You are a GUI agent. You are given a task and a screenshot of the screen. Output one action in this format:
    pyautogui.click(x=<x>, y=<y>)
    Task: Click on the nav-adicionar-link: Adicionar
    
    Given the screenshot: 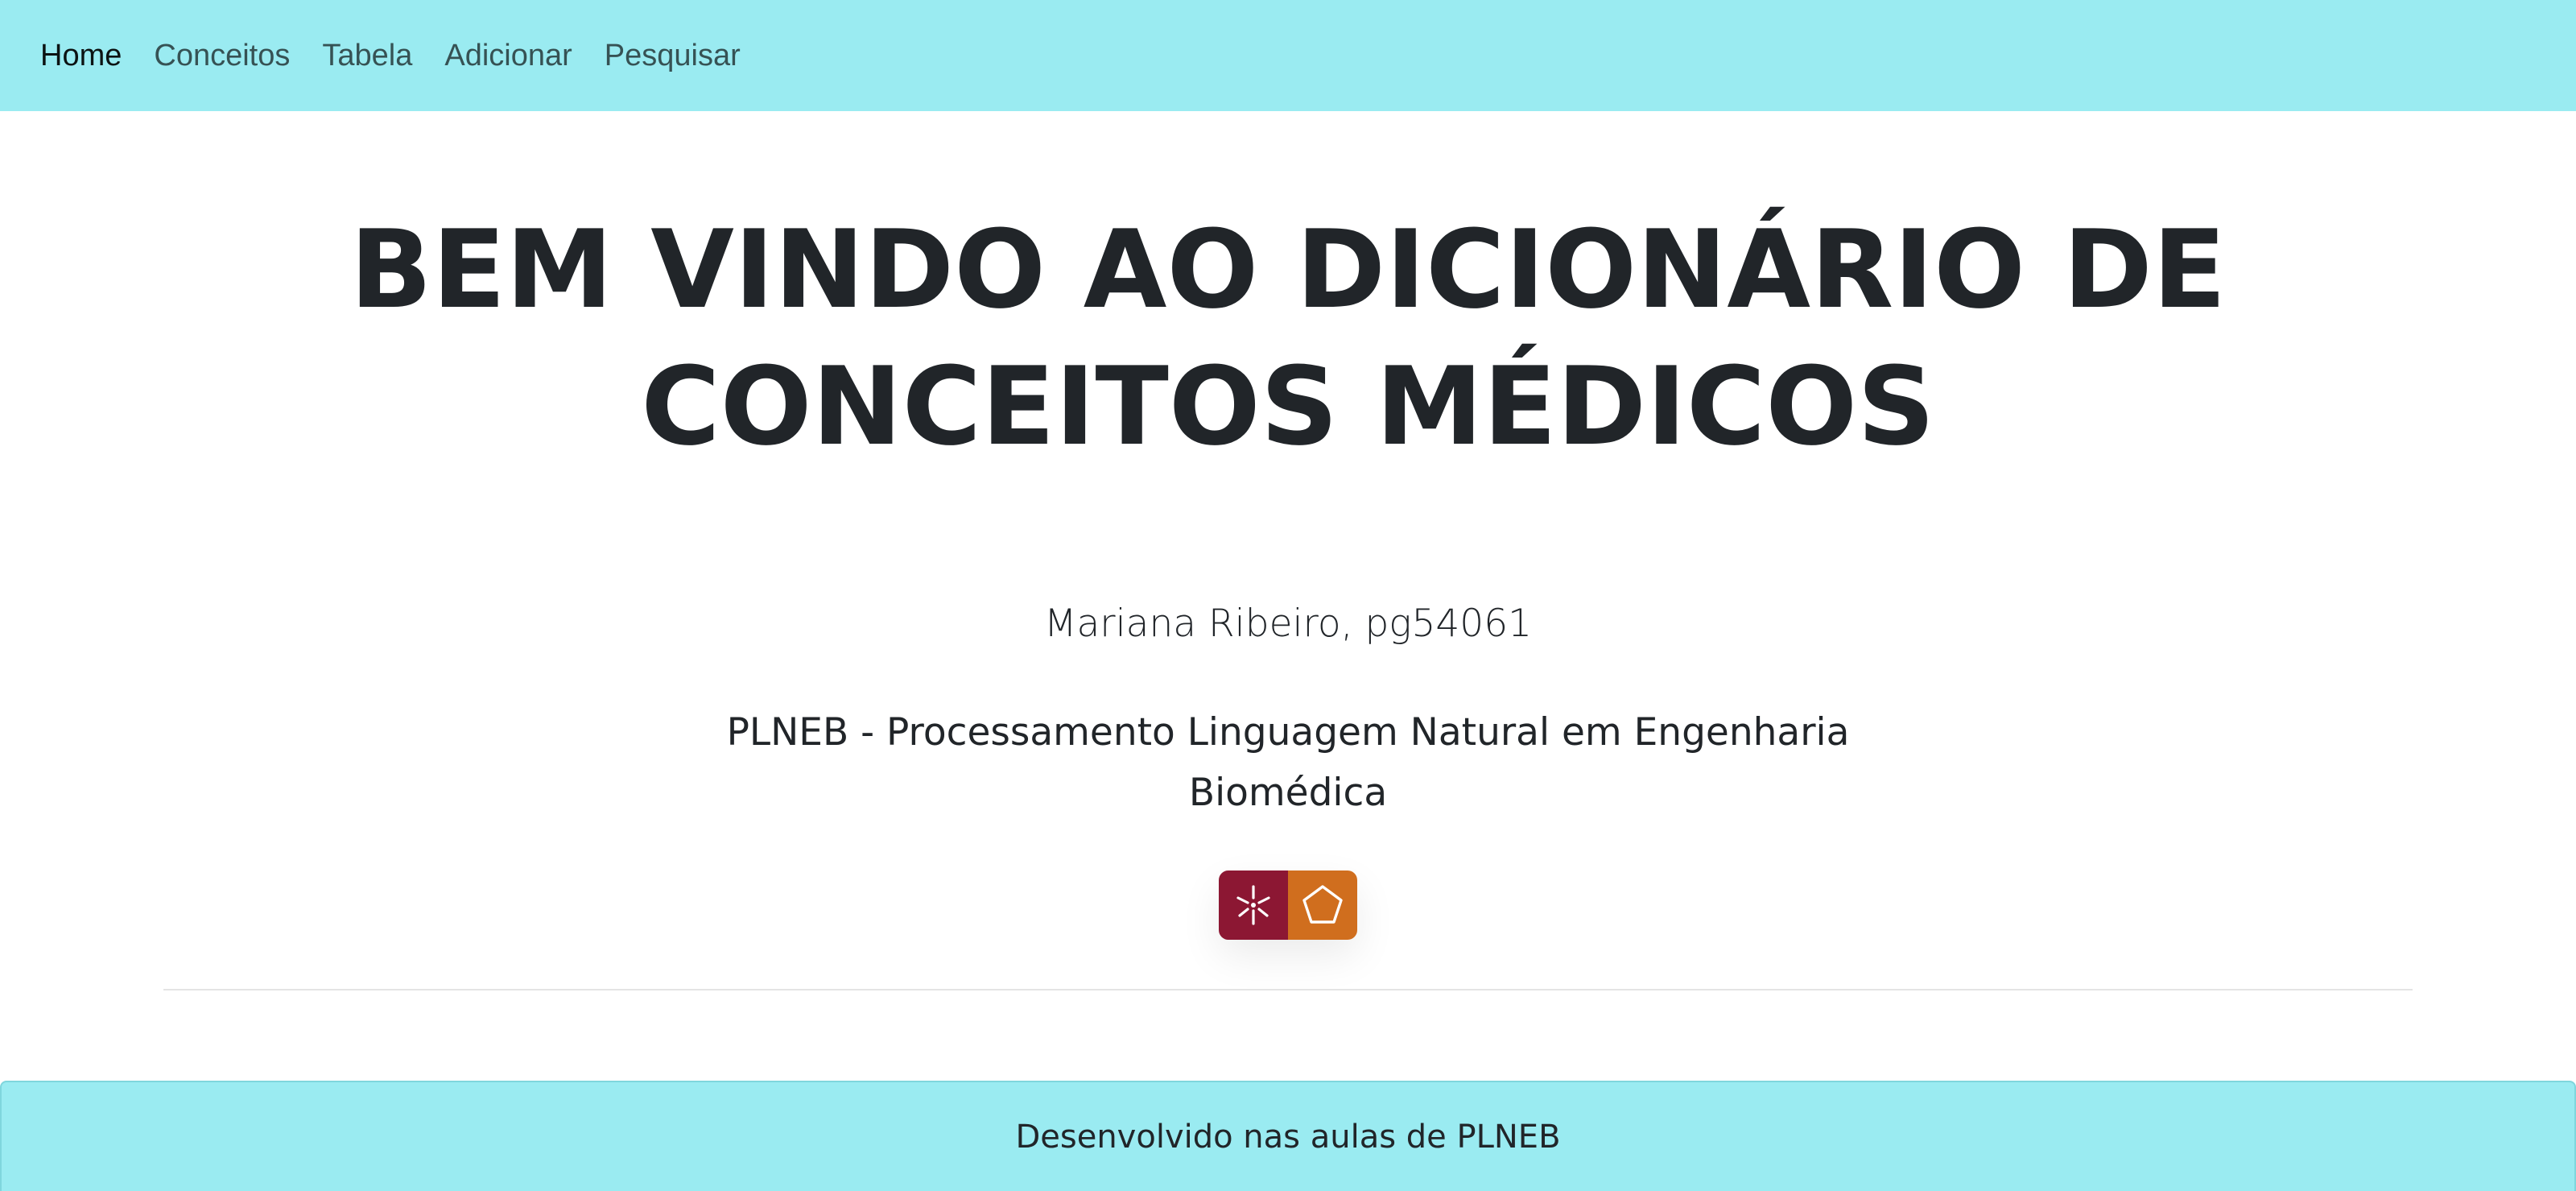 What is the action you would take?
    pyautogui.click(x=508, y=56)
    